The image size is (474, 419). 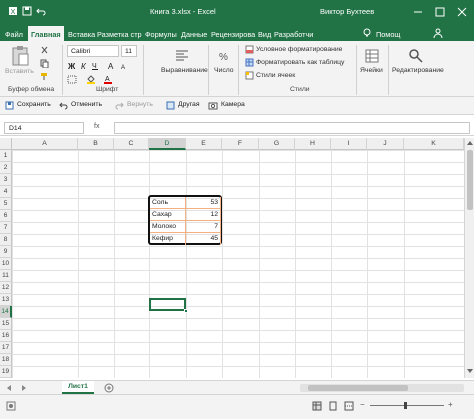 What do you see at coordinates (184, 70) in the screenshot?
I see `alignment-button: Выравнивание` at bounding box center [184, 70].